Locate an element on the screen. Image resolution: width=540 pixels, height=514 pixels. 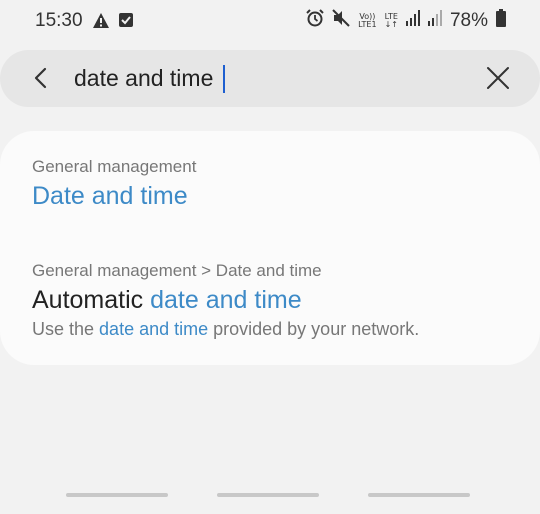
text-caret is located at coordinates (224, 79).